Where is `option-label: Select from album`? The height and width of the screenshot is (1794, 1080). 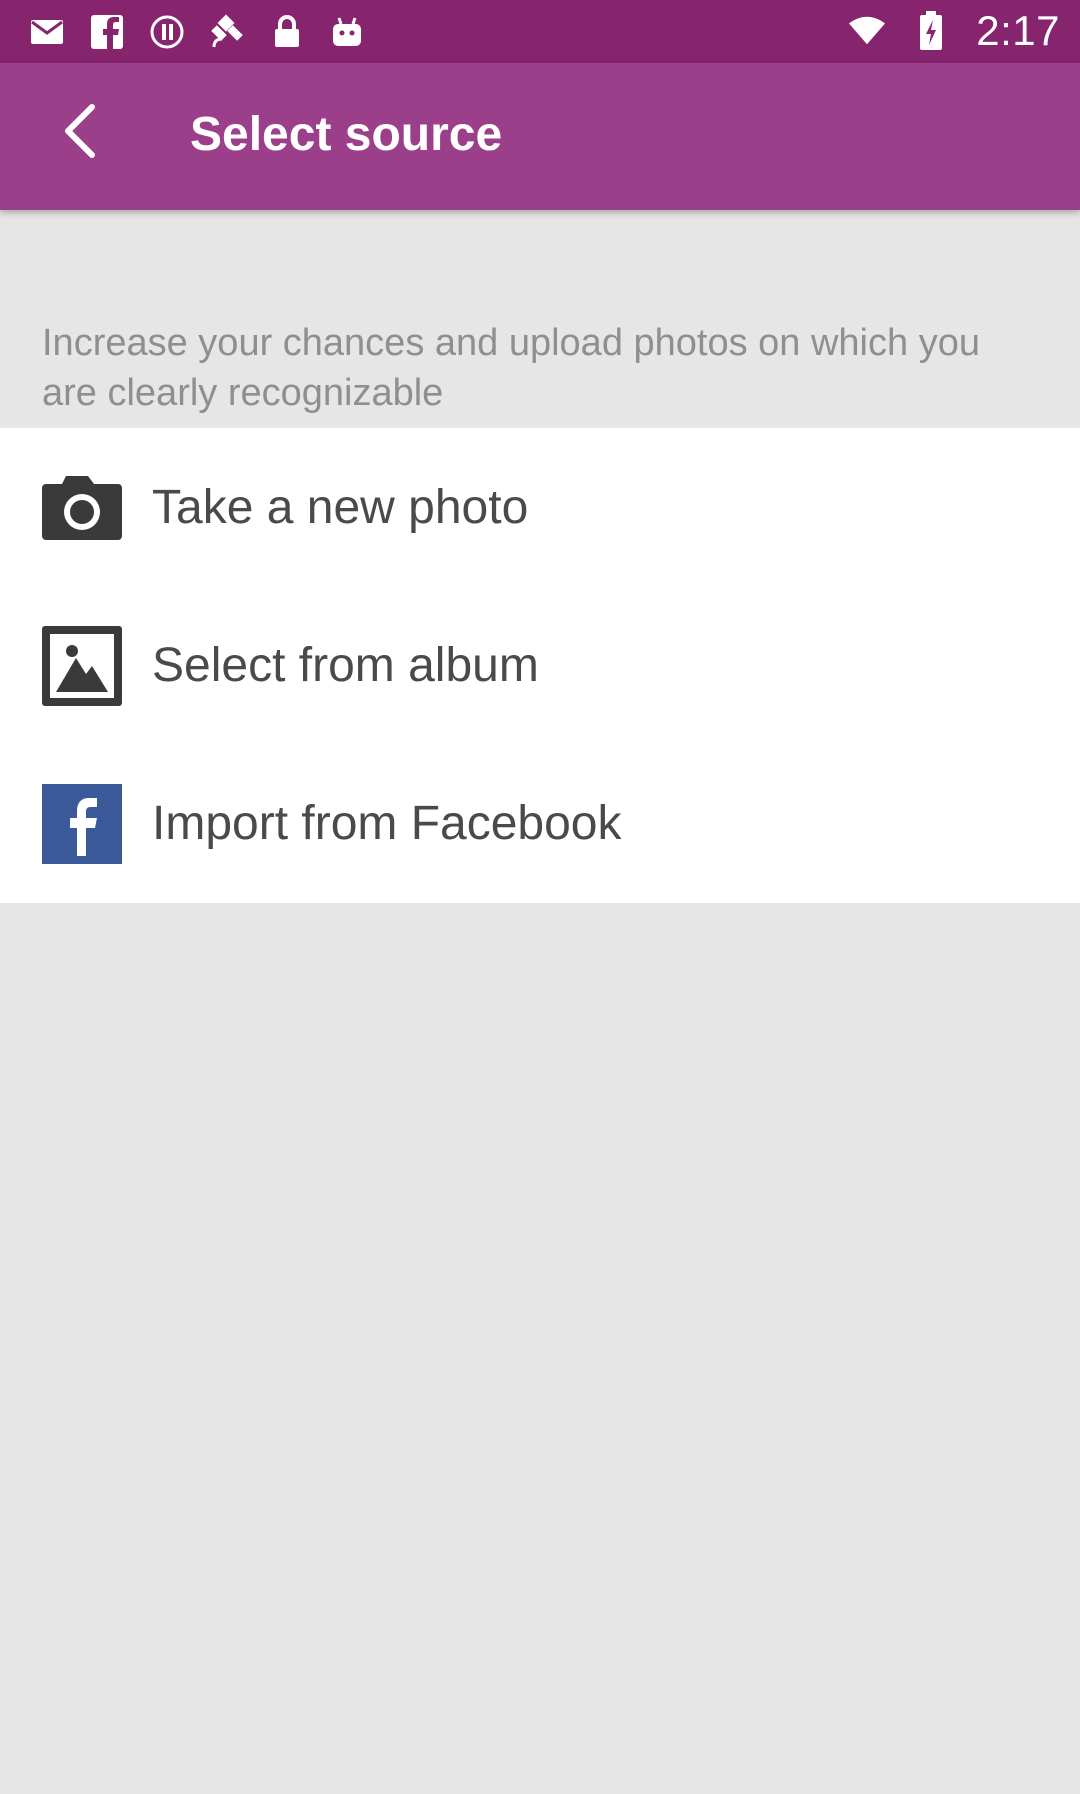 option-label: Select from album is located at coordinates (345, 665).